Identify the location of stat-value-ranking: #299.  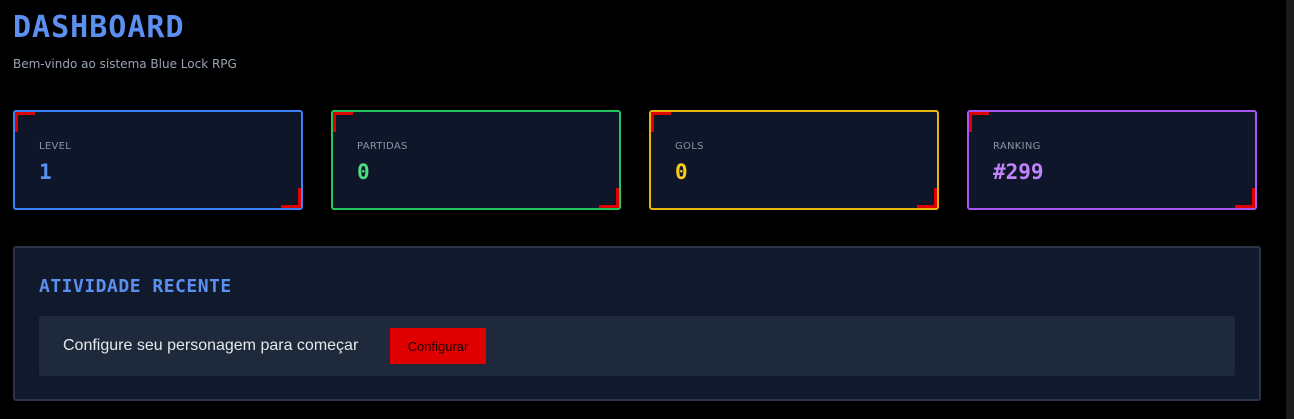
(1018, 172).